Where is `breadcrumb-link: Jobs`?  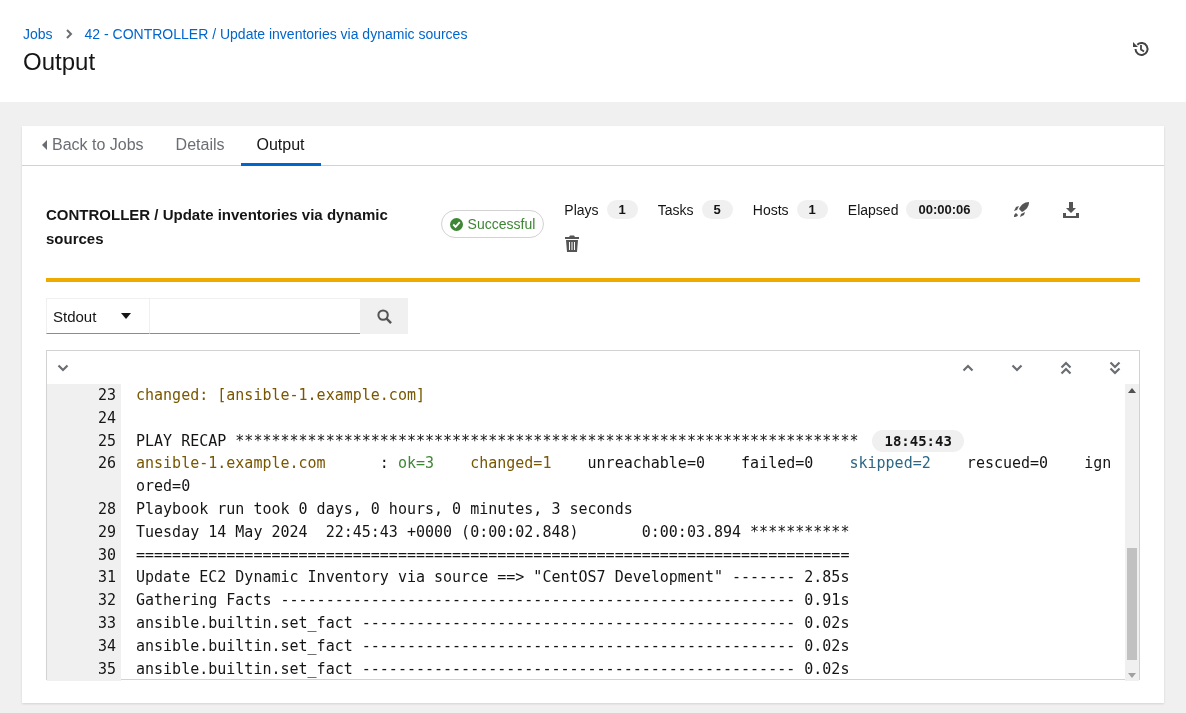 breadcrumb-link: Jobs is located at coordinates (38, 34).